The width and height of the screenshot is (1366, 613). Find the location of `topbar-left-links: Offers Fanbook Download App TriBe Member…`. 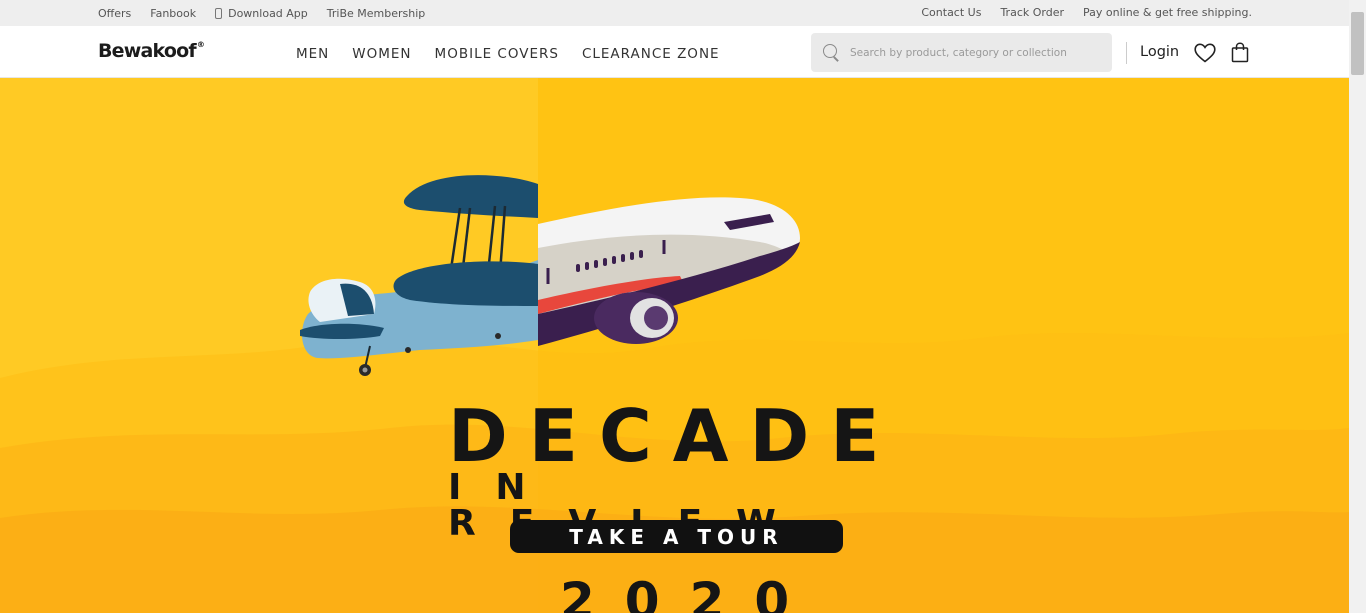

topbar-left-links: Offers Fanbook Download App TriBe Member… is located at coordinates (271, 13).